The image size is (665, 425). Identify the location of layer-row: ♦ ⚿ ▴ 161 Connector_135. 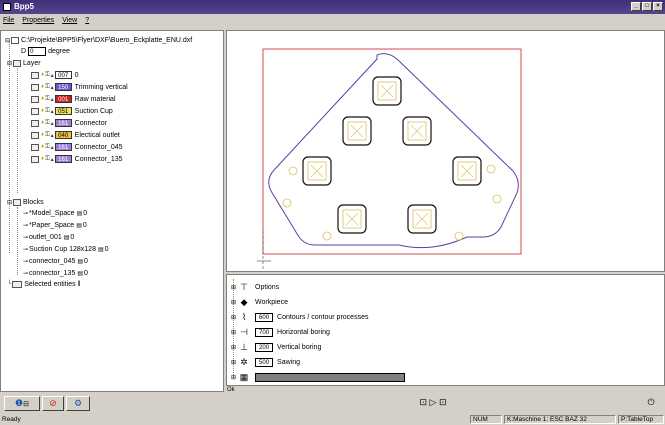
(77, 159).